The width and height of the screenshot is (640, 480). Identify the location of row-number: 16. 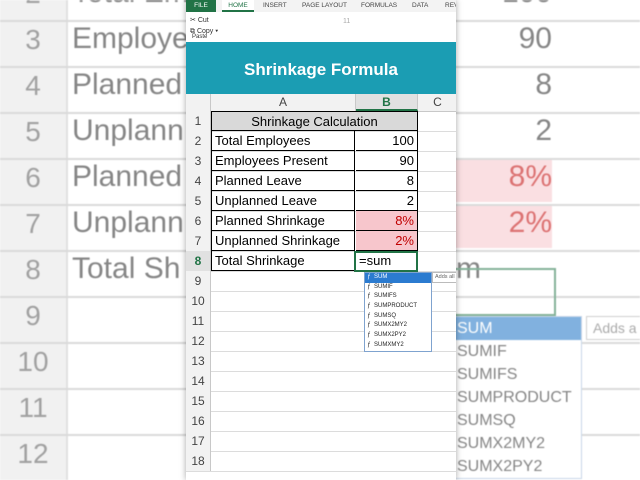
(198, 421).